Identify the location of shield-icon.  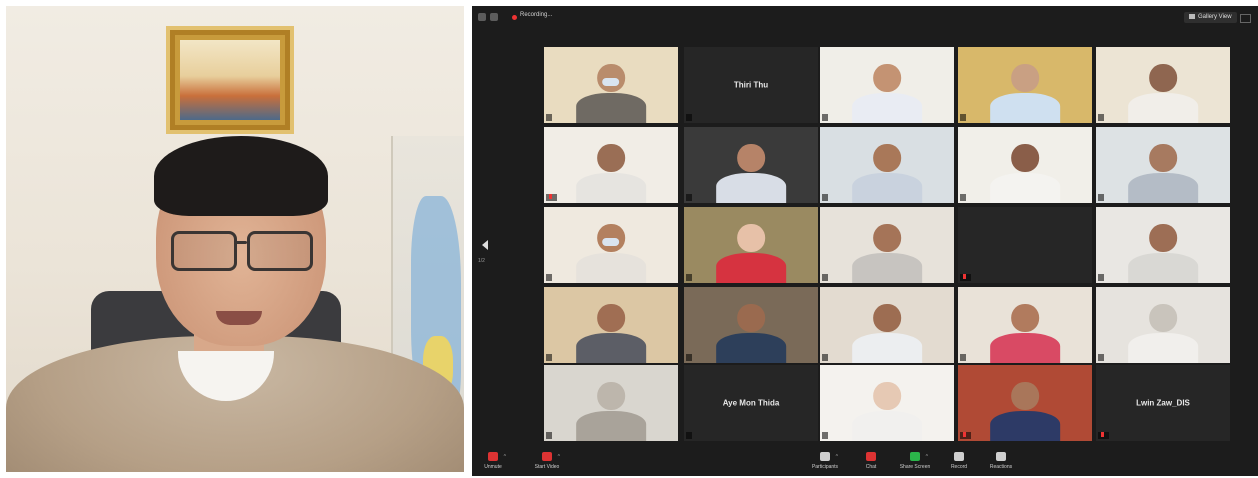
(494, 17).